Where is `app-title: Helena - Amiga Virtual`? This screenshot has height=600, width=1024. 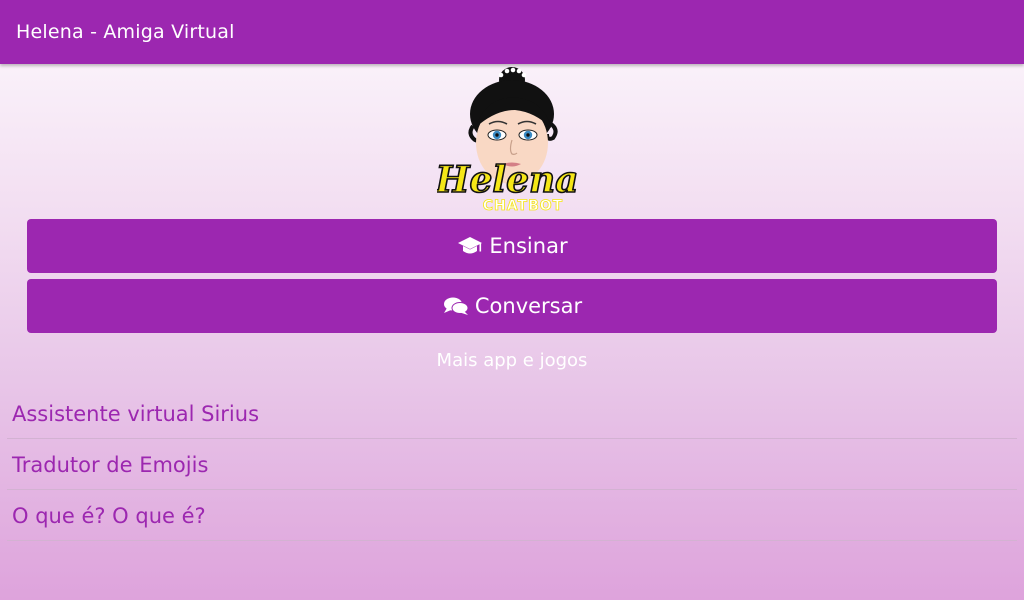
app-title: Helena - Amiga Virtual is located at coordinates (125, 32).